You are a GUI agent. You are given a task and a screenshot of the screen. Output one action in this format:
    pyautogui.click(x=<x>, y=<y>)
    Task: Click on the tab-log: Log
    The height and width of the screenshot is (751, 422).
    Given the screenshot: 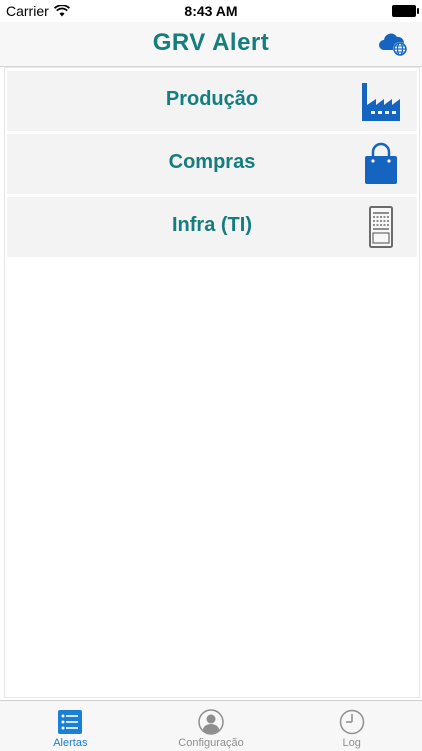 What is the action you would take?
    pyautogui.click(x=351, y=726)
    